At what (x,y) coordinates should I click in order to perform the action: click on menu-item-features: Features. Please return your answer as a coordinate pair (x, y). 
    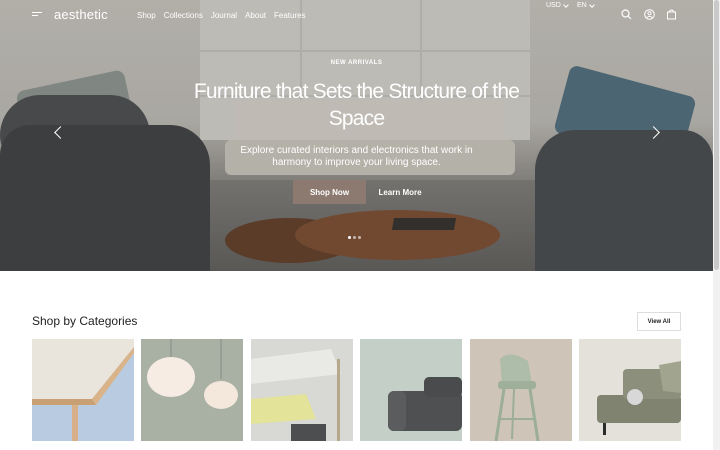
    Looking at the image, I should click on (290, 15).